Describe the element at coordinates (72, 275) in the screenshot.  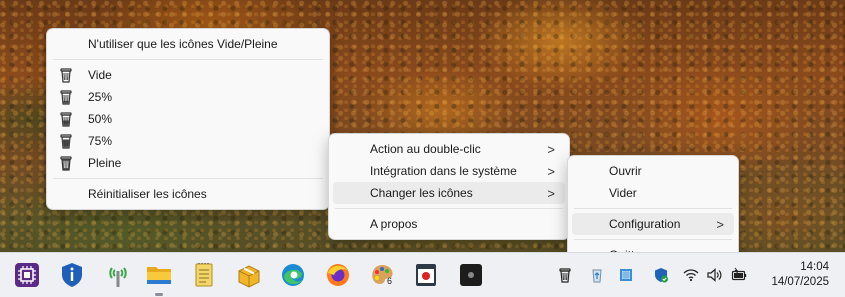
I see `security-shield-icon` at that location.